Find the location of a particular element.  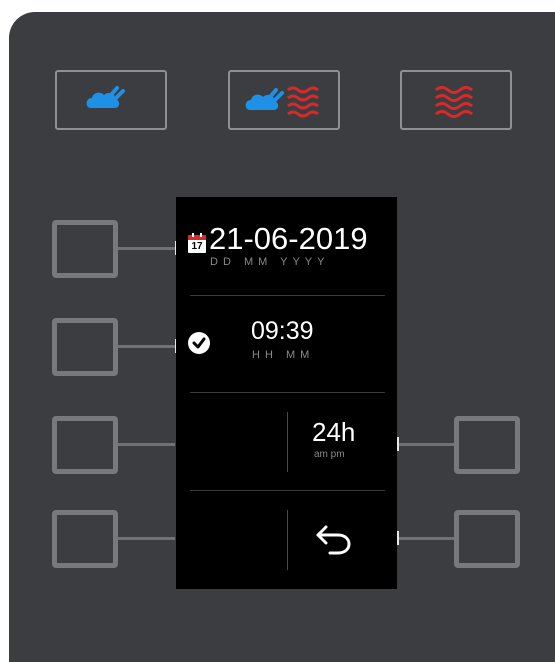

combi-steam-heat-icon is located at coordinates (282, 102).